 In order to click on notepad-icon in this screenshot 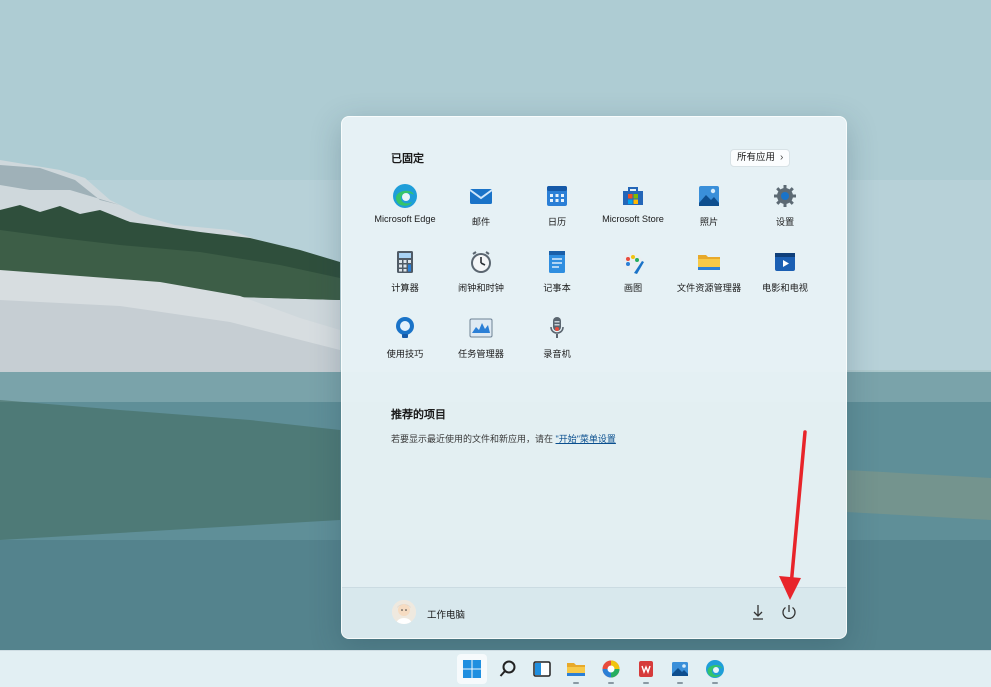, I will do `click(557, 262)`.